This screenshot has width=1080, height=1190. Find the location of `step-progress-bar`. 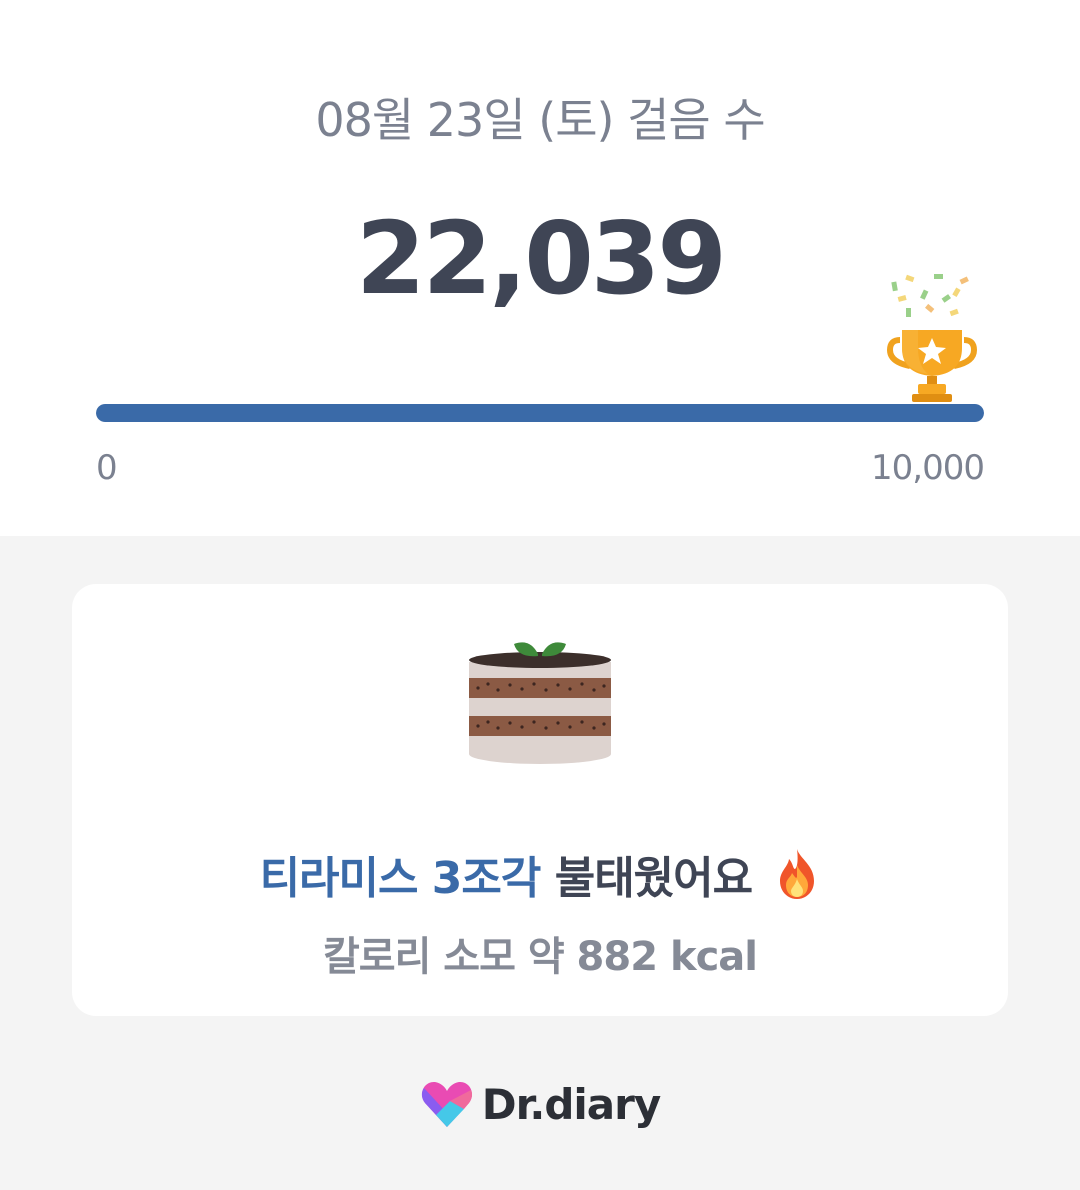

step-progress-bar is located at coordinates (540, 413).